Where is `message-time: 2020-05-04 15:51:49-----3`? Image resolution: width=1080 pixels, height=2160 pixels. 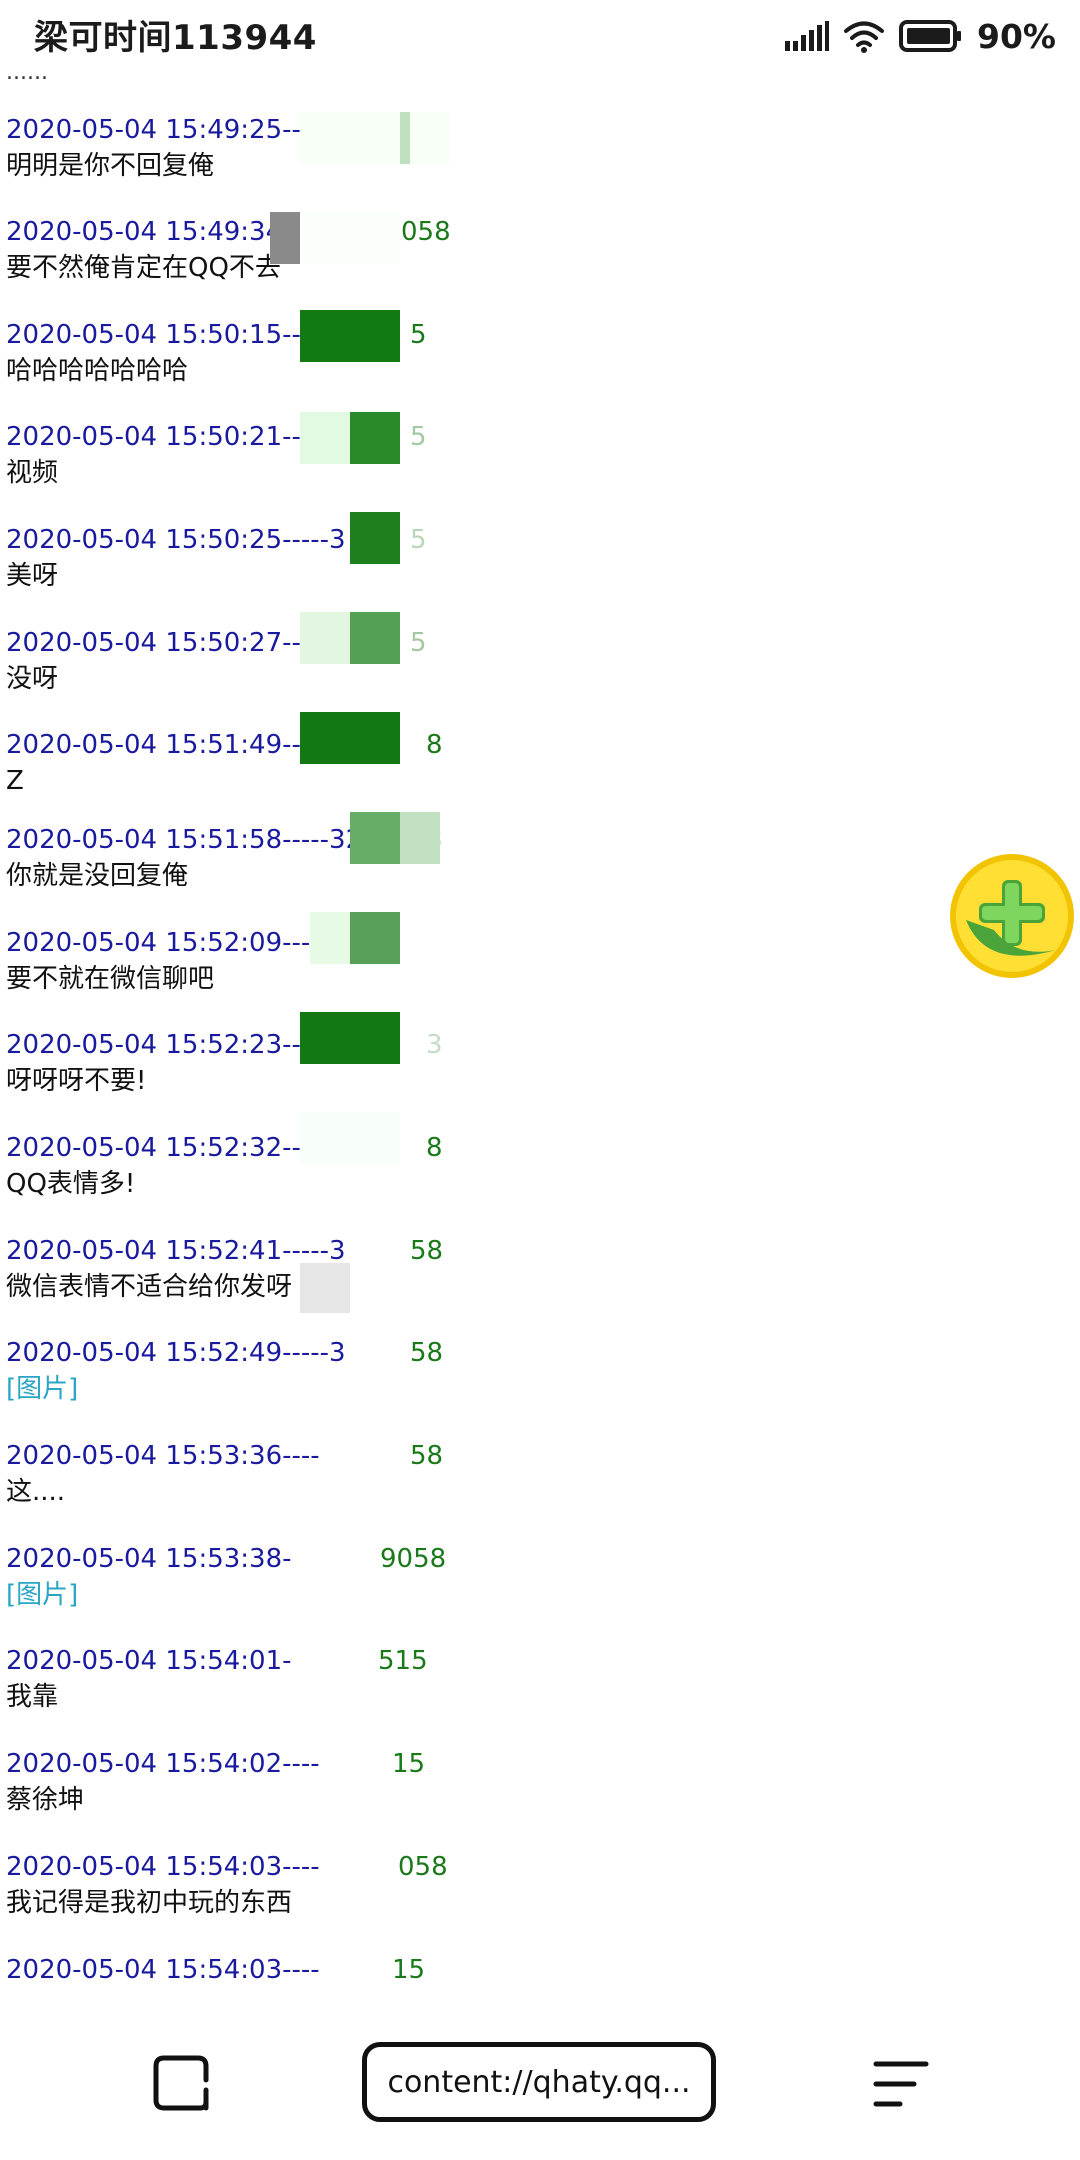 message-time: 2020-05-04 15:51:49-----3 is located at coordinates (176, 745).